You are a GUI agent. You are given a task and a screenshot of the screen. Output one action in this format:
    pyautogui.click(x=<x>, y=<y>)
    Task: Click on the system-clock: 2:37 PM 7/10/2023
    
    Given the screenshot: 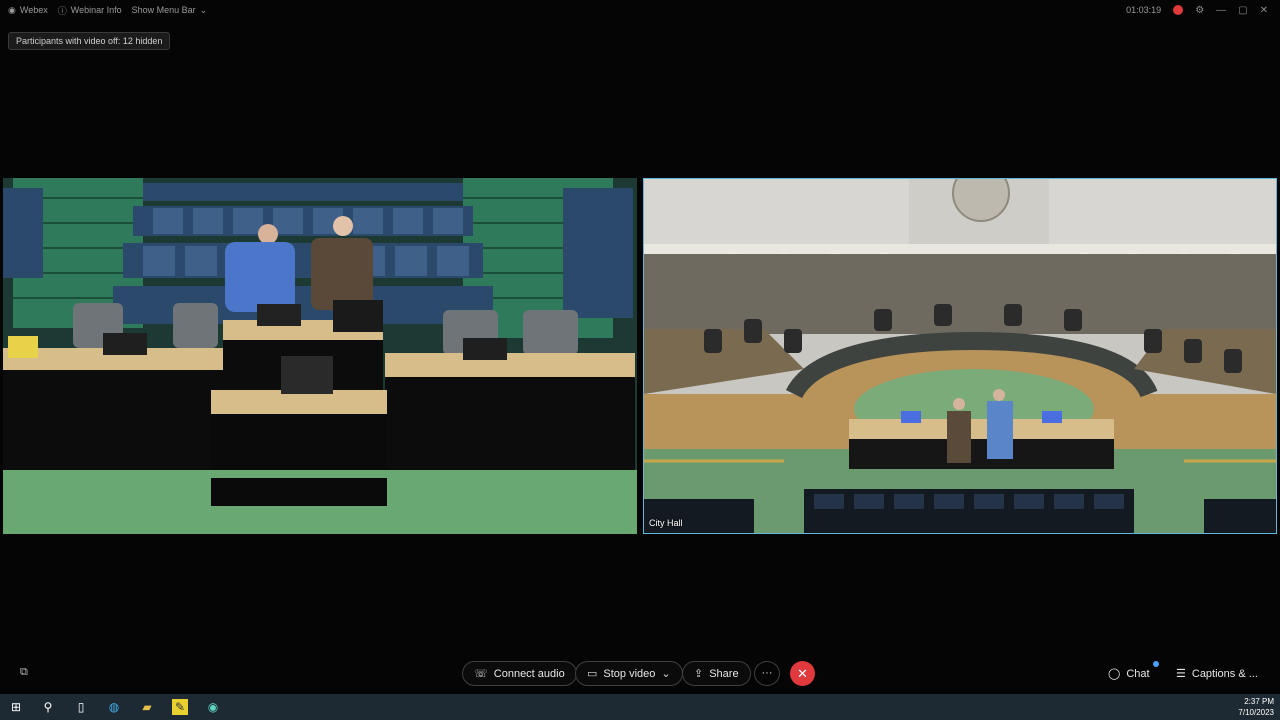 What is the action you would take?
    pyautogui.click(x=1256, y=707)
    